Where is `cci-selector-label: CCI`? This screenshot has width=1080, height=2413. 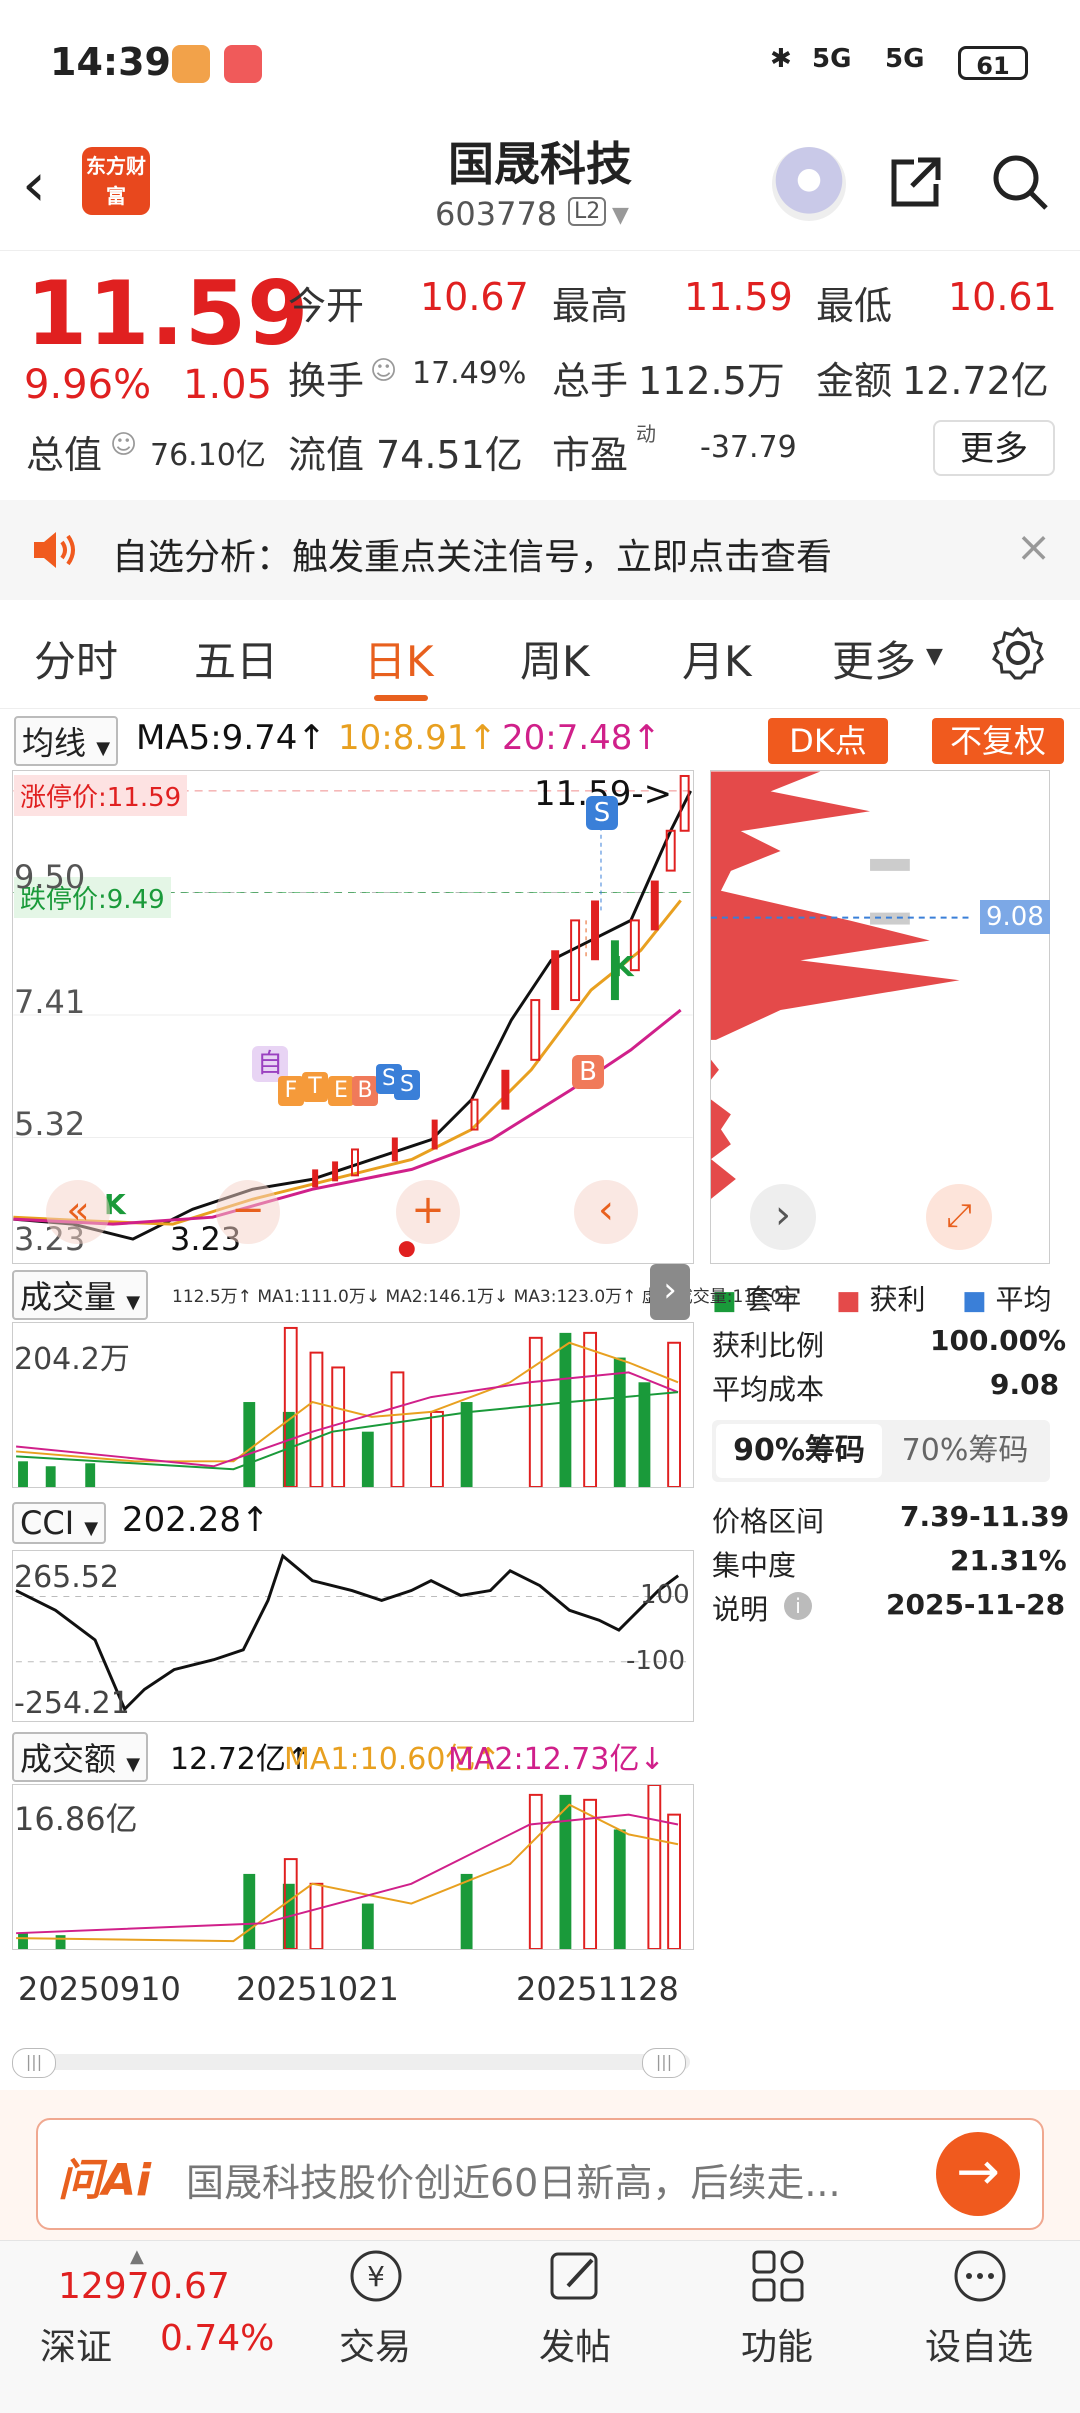
cci-selector-label: CCI is located at coordinates (47, 1523).